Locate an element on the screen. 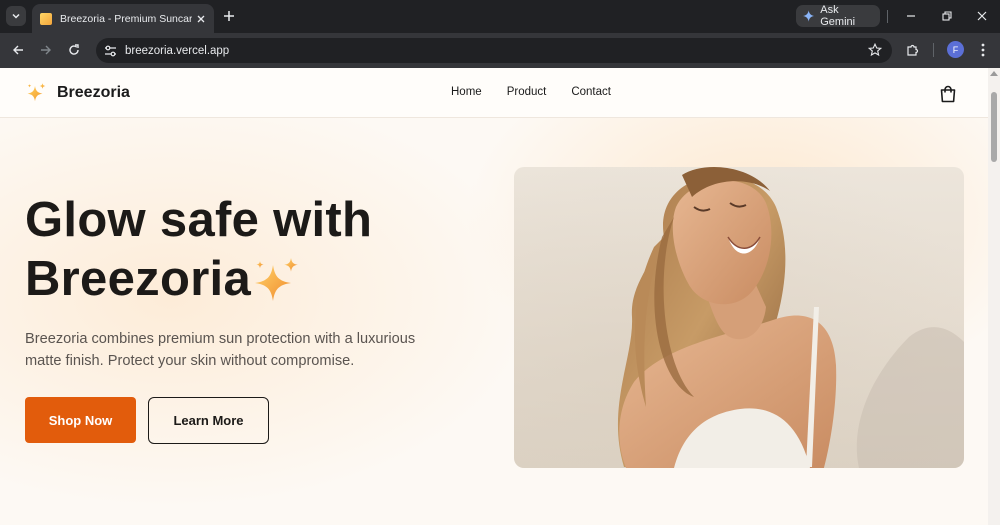 This screenshot has height=525, width=1000. tabbar-divider is located at coordinates (887, 16).